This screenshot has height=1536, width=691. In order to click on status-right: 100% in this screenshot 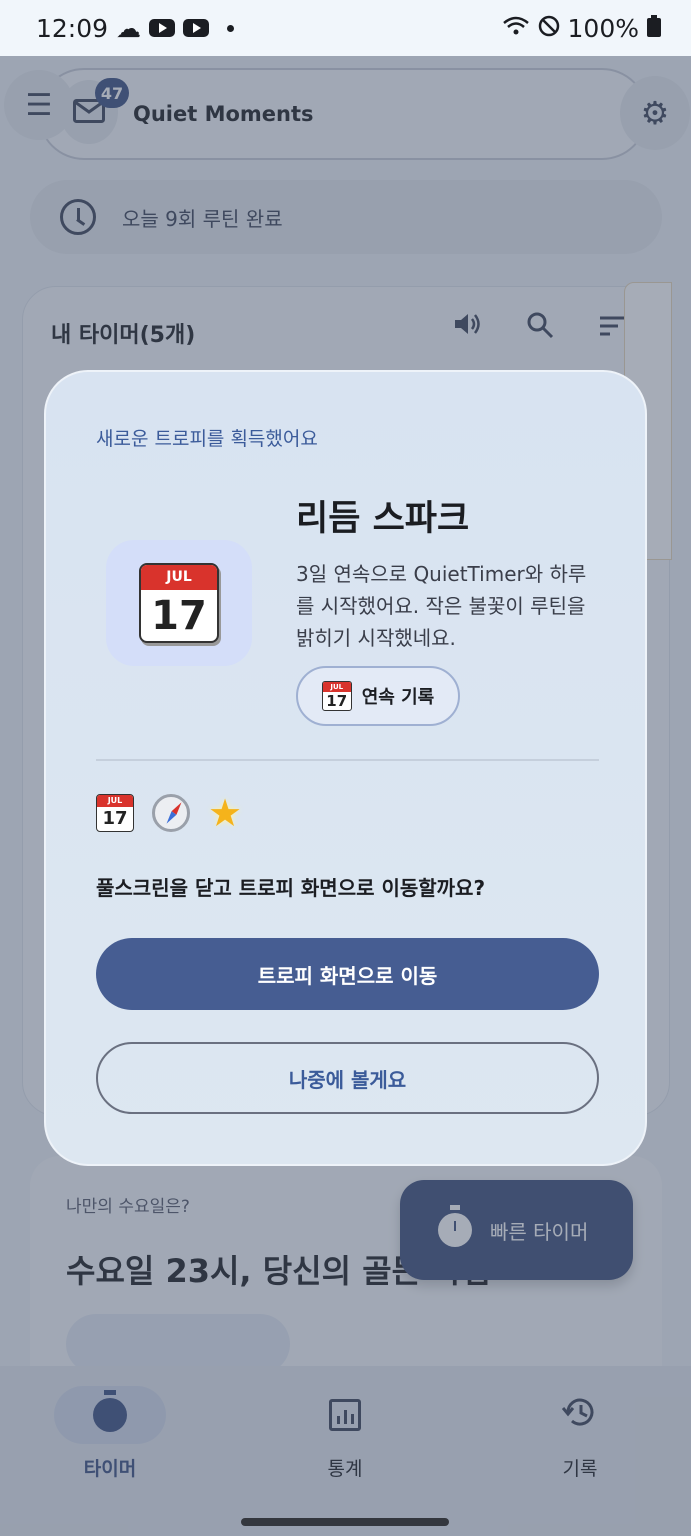, I will do `click(581, 28)`.